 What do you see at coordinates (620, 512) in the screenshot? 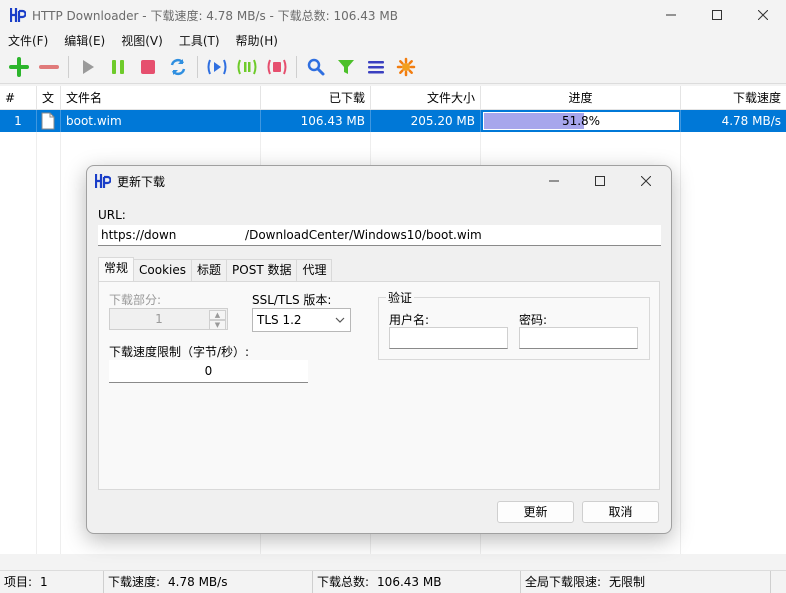
I see `cancel-button: 取消` at bounding box center [620, 512].